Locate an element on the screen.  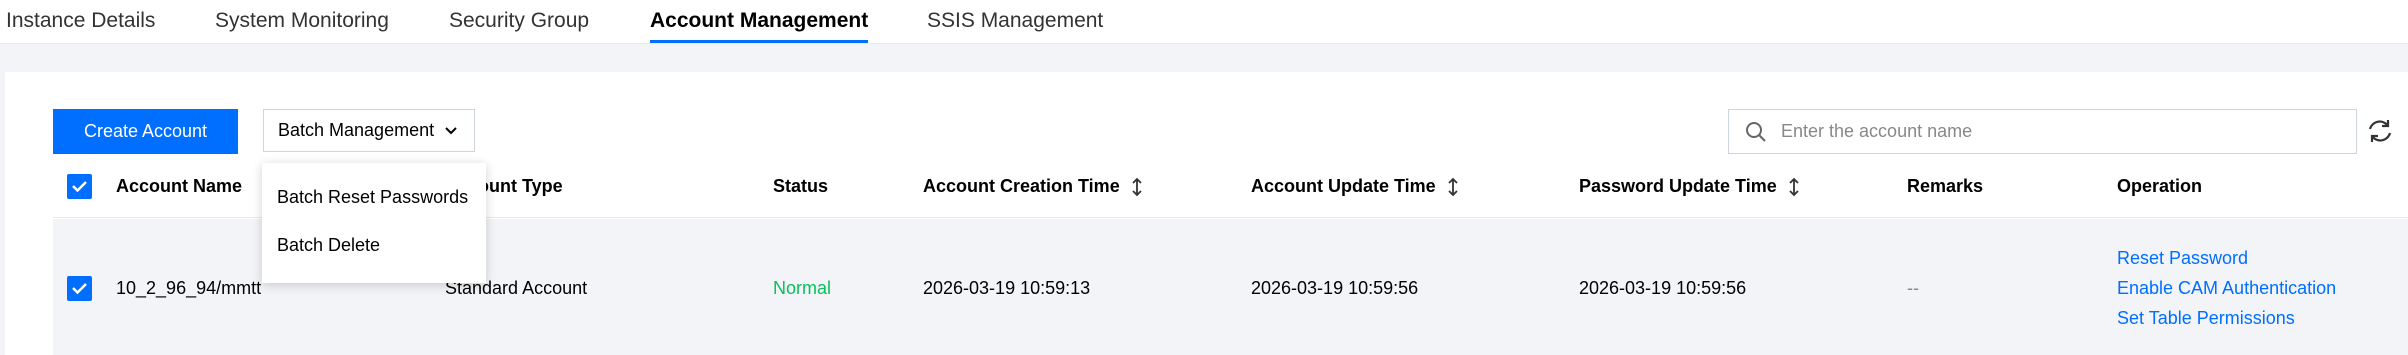
cell-password-update-time: 2026-03-19 10:59:56 is located at coordinates (1663, 288).